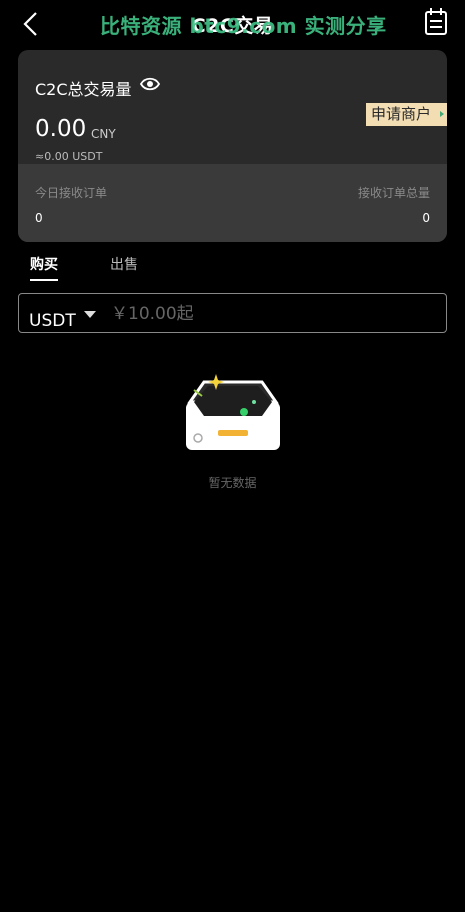  Describe the element at coordinates (52, 321) in the screenshot. I see `currency-select: USDT` at that location.